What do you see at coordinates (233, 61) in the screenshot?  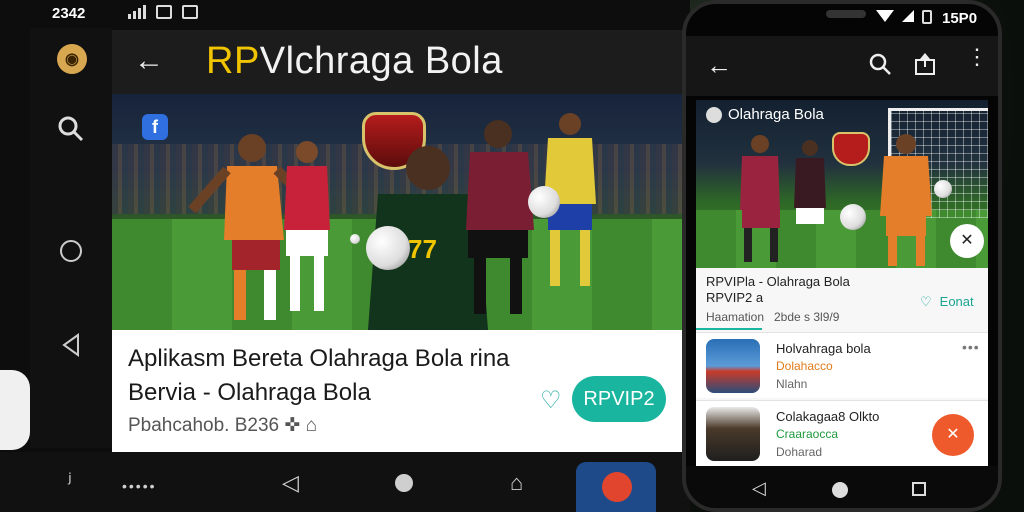 I see `title-highlight: RP` at bounding box center [233, 61].